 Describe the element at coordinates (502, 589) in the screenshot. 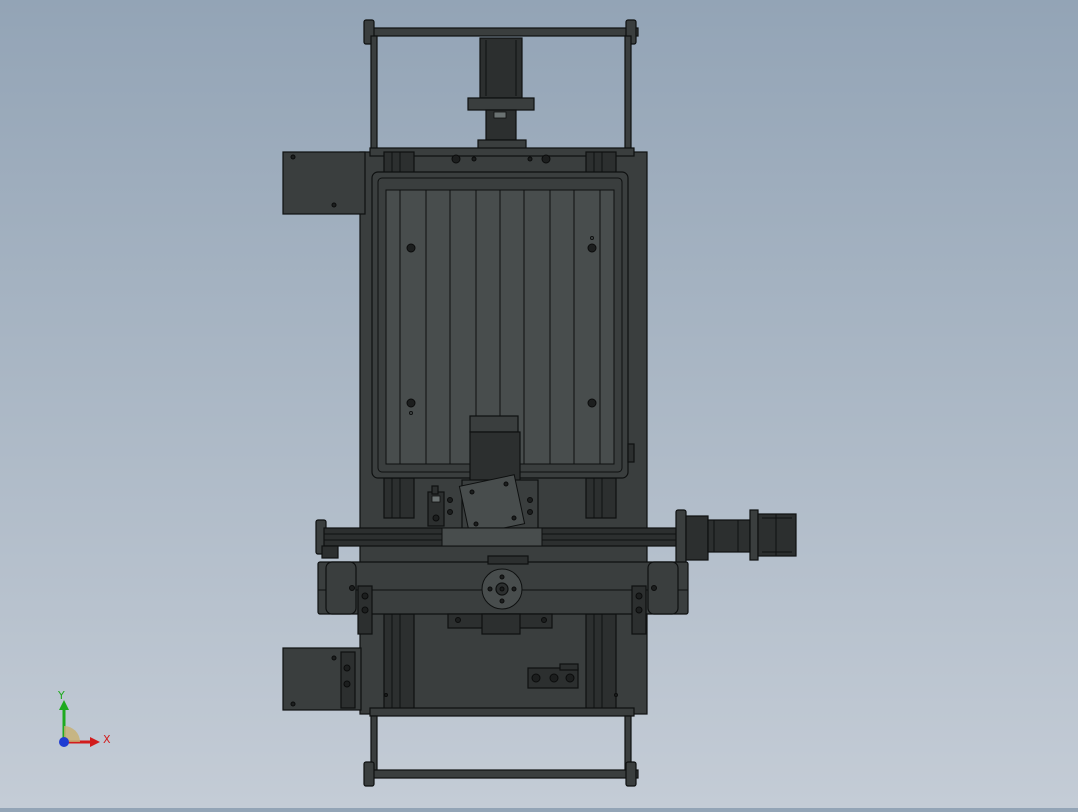

I see `flange-disc` at that location.